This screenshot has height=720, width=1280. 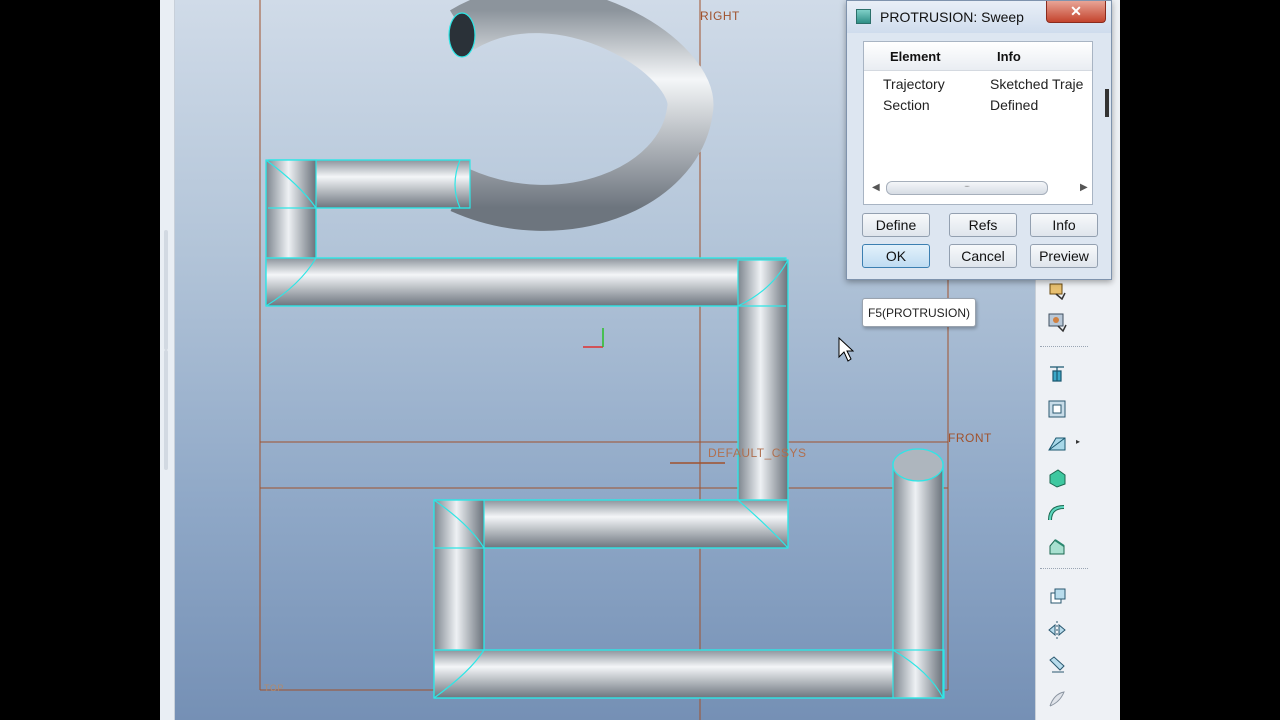 What do you see at coordinates (80, 360) in the screenshot?
I see `video-letterbox-left` at bounding box center [80, 360].